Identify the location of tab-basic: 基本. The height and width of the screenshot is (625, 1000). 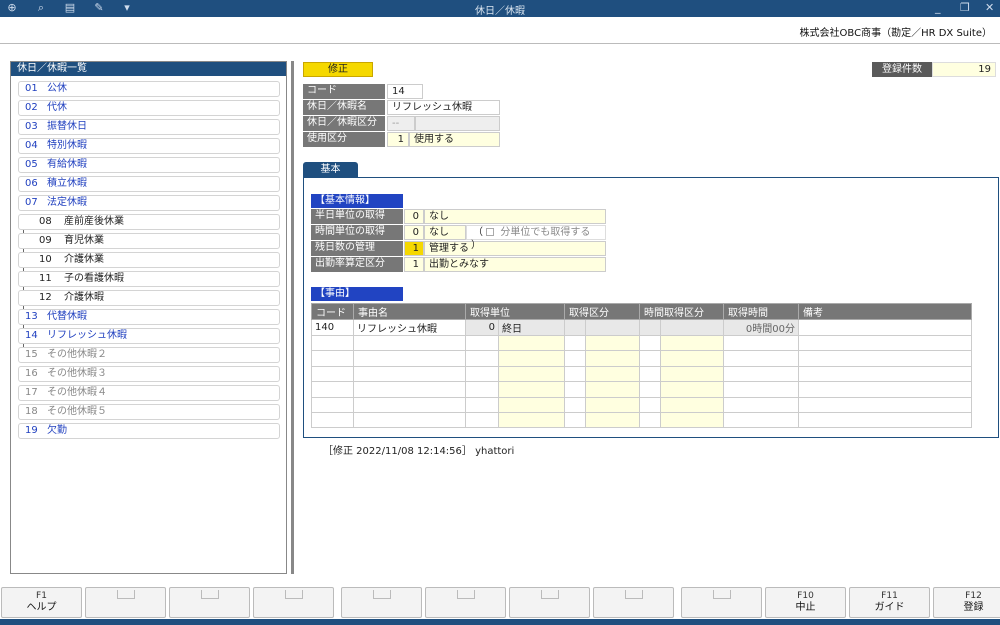
(330, 170).